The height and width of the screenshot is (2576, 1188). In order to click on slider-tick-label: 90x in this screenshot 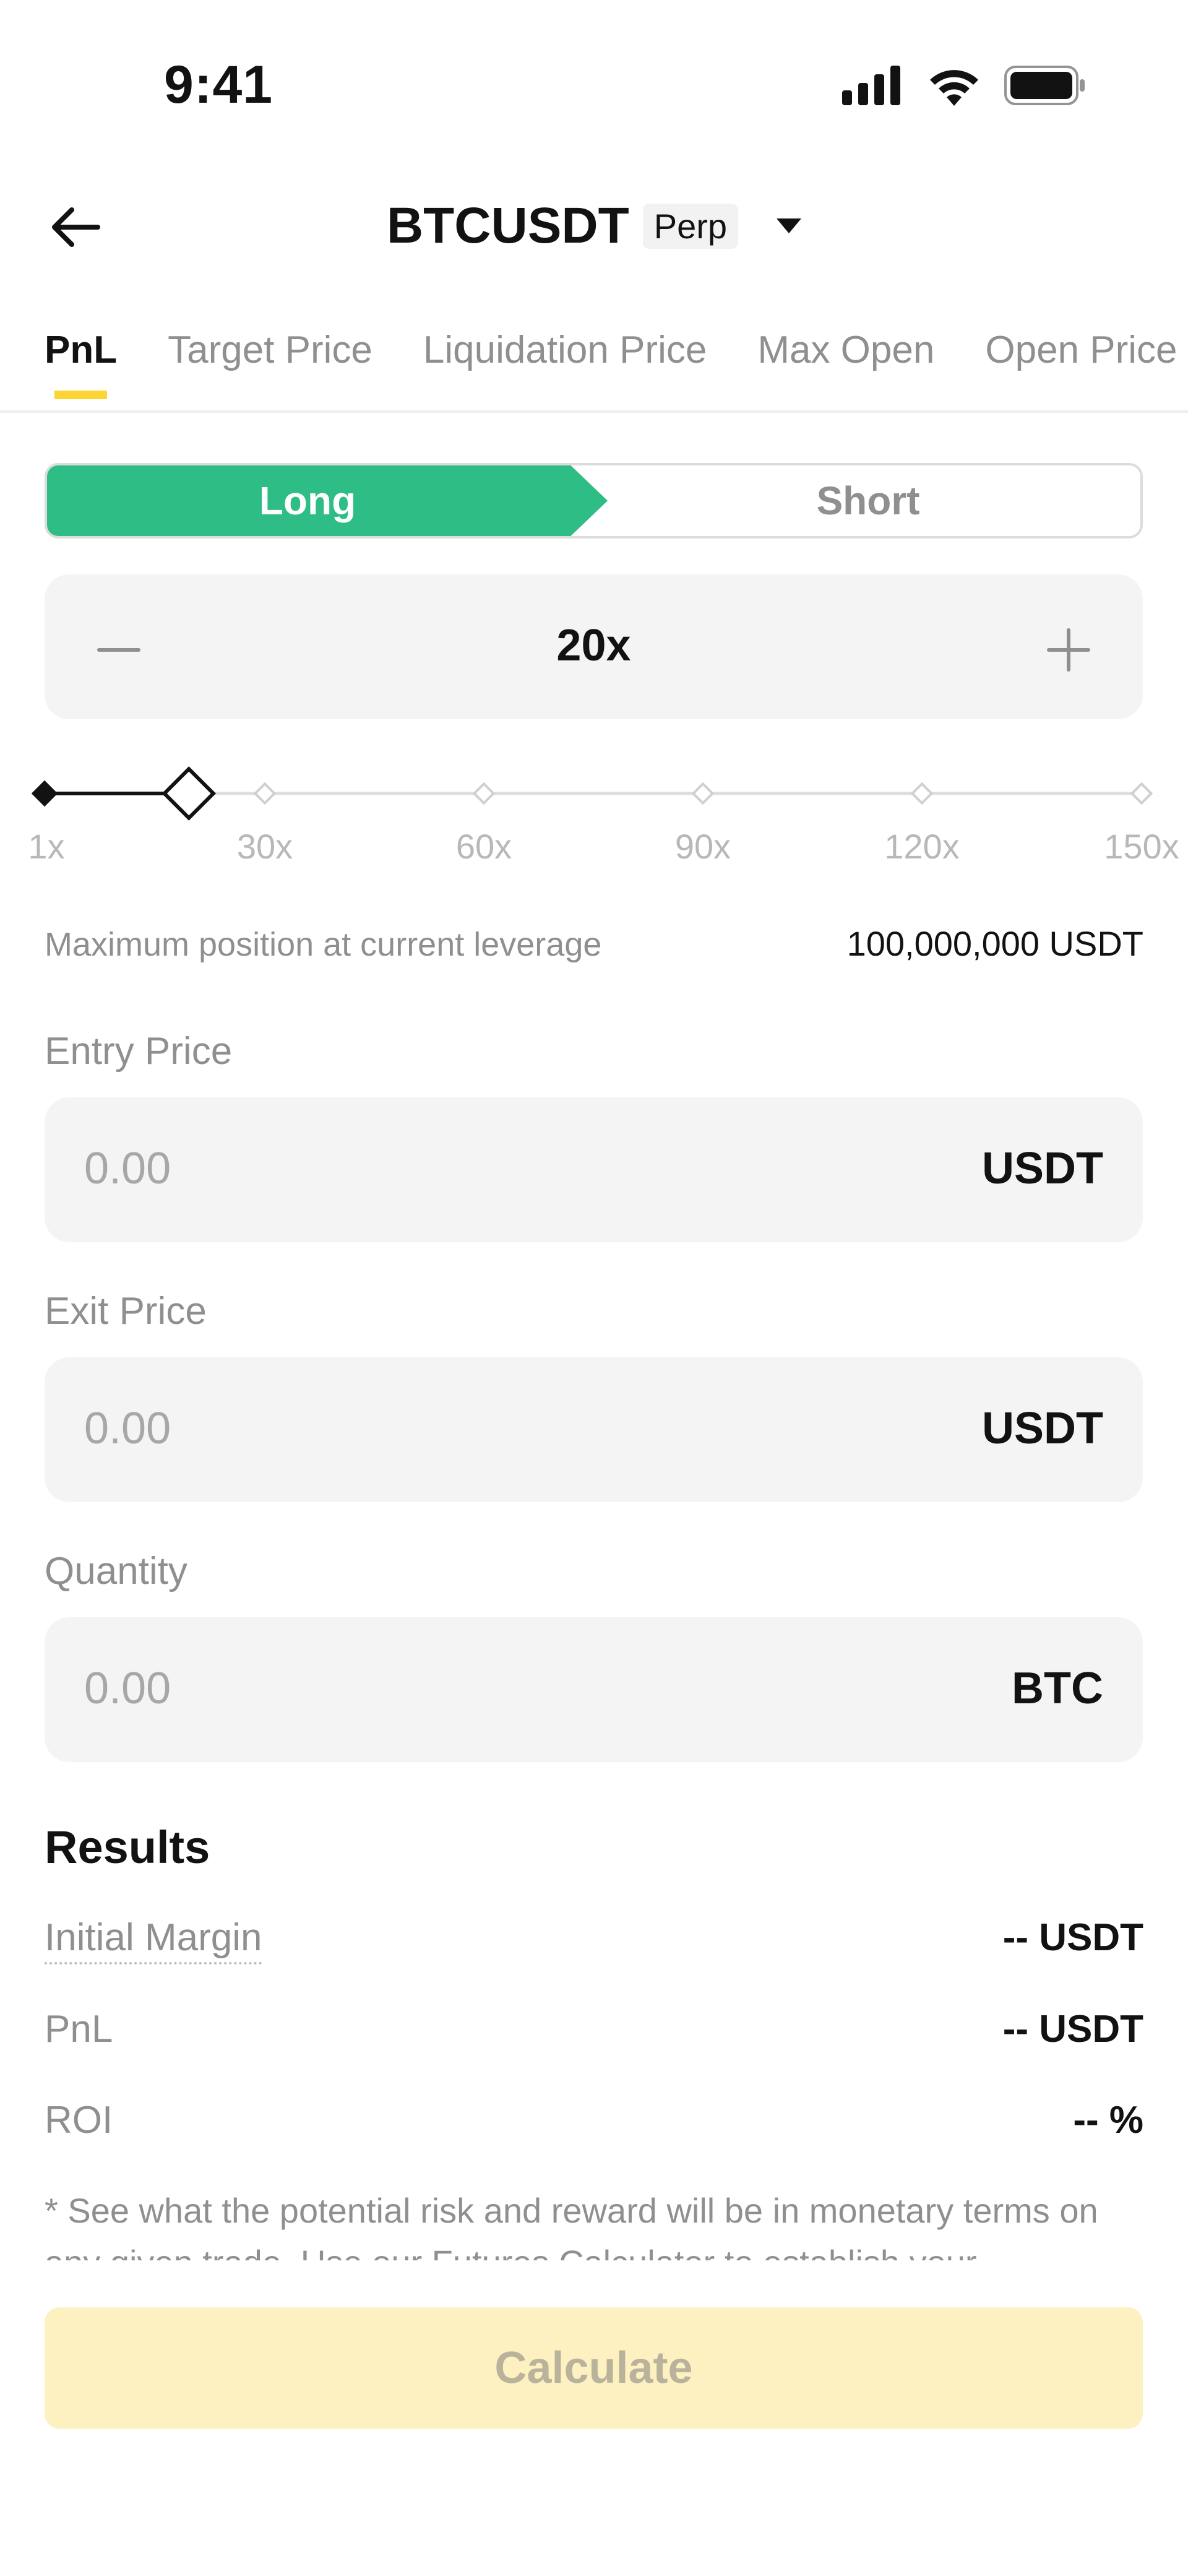, I will do `click(702, 846)`.